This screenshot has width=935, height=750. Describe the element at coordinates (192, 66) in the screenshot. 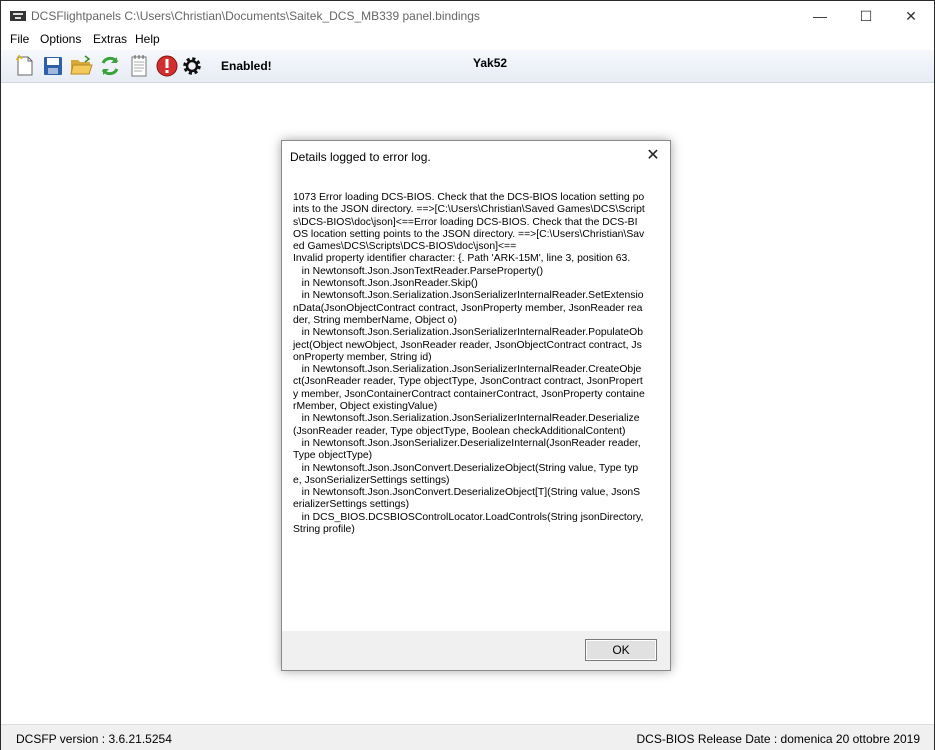

I see `settings-gear-icon` at that location.